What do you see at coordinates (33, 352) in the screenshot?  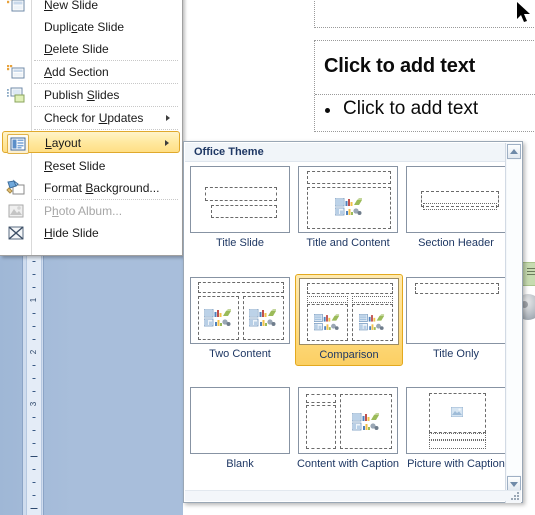 I see `ruler-label: 2` at bounding box center [33, 352].